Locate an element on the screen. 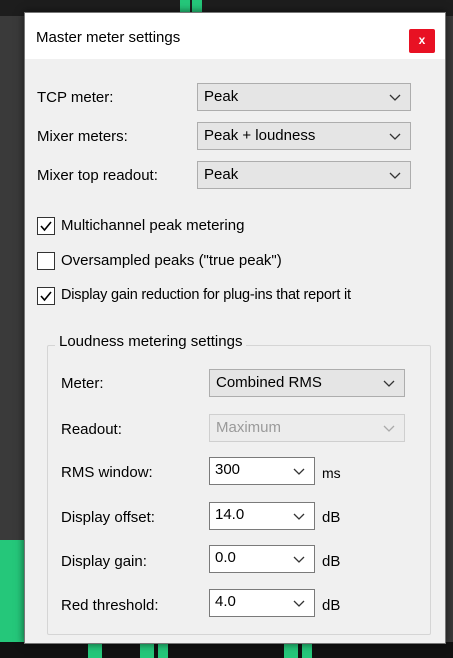 This screenshot has width=453, height=658. mixer-top-readout-value: Peak is located at coordinates (221, 174).